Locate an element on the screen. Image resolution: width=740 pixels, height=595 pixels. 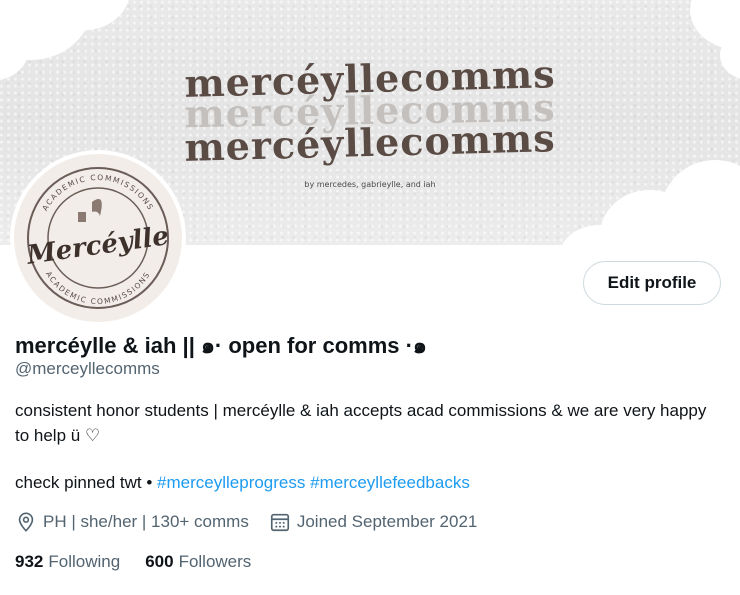
following-count: 932 is located at coordinates (29, 561).